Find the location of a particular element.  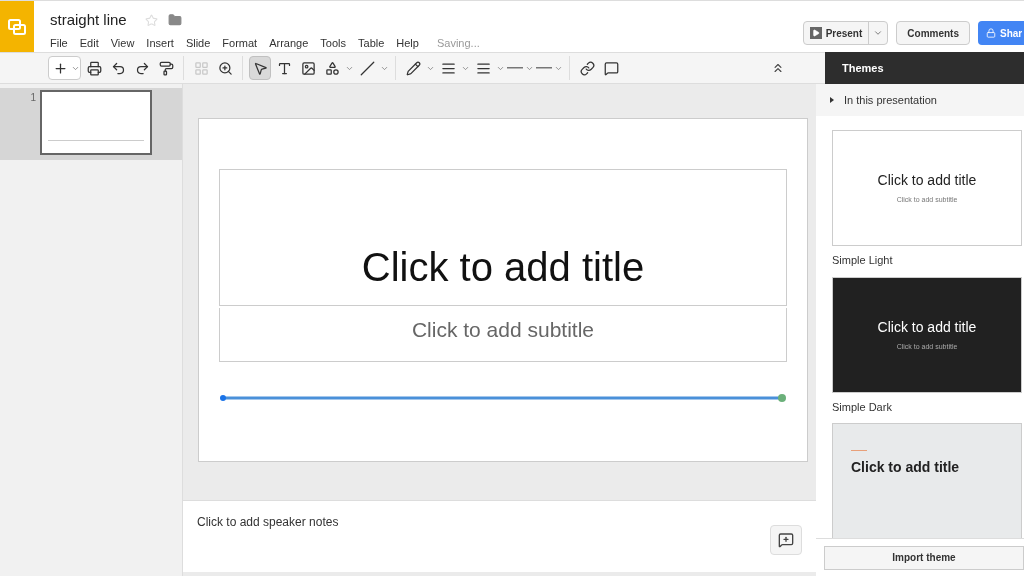

print-icon is located at coordinates (94, 68).